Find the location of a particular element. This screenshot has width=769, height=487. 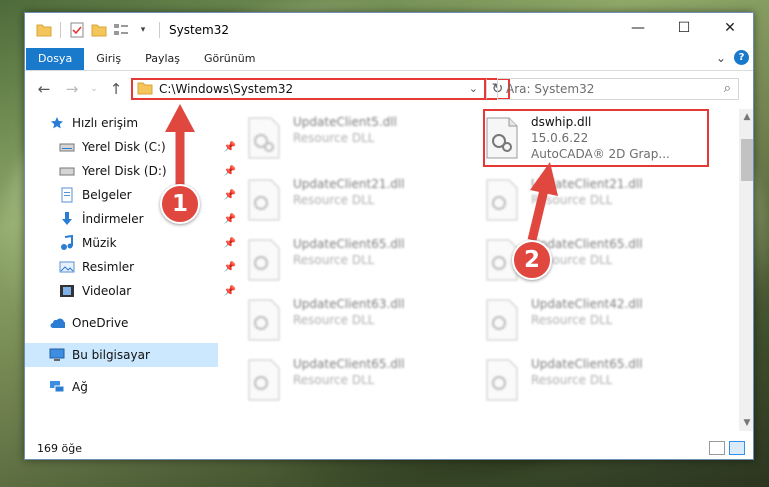

file-name: UpdateClient21.dll is located at coordinates (349, 184).